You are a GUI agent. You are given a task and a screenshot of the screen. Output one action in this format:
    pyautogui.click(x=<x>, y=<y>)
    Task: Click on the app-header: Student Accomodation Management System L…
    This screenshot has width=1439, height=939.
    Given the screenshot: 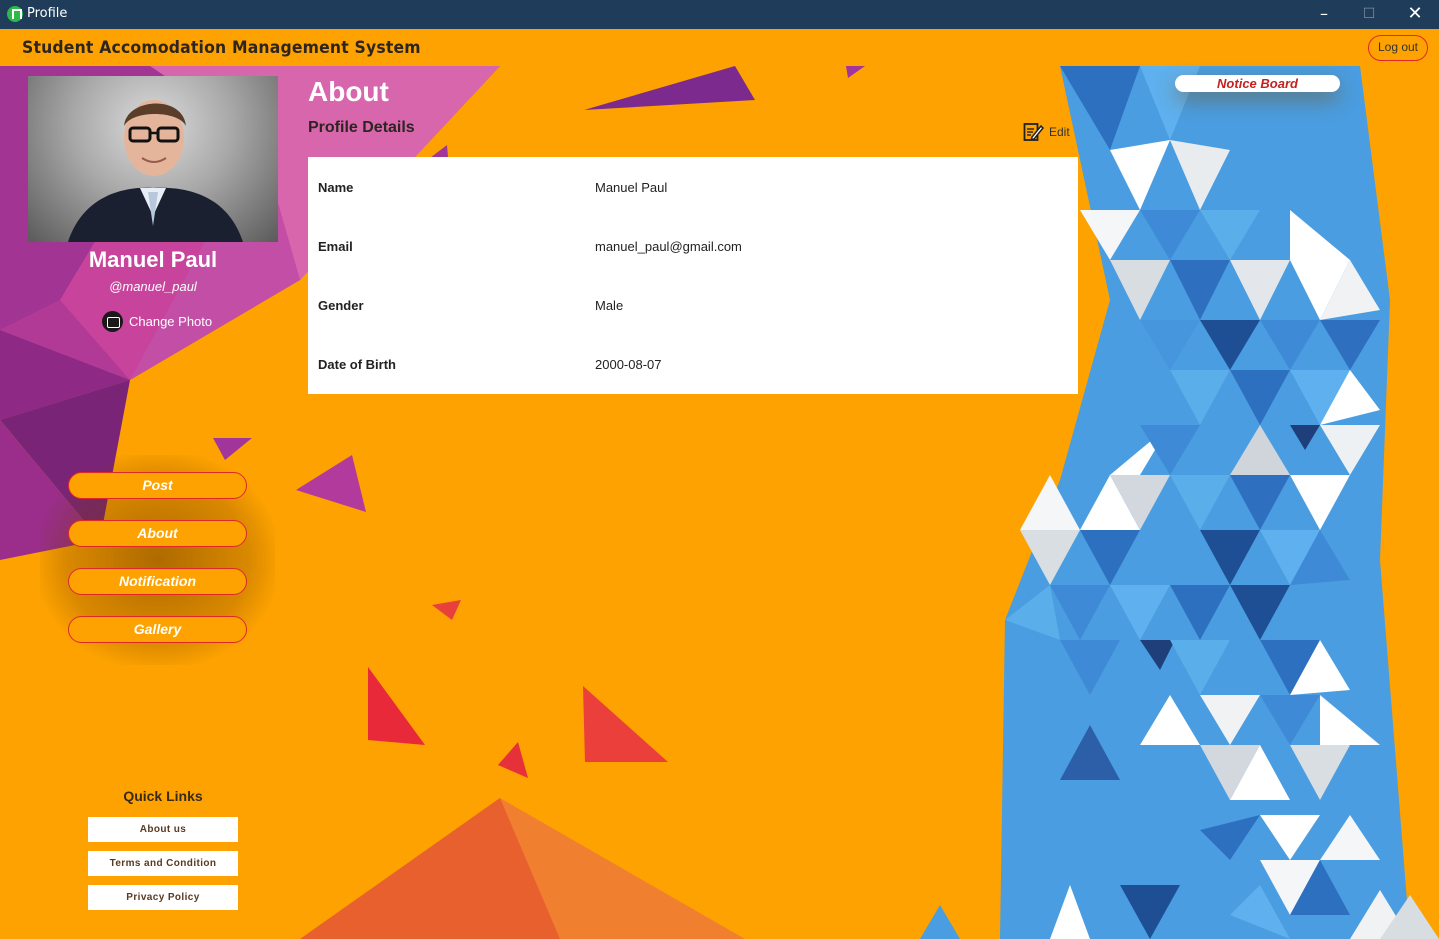 What is the action you would take?
    pyautogui.click(x=719, y=47)
    